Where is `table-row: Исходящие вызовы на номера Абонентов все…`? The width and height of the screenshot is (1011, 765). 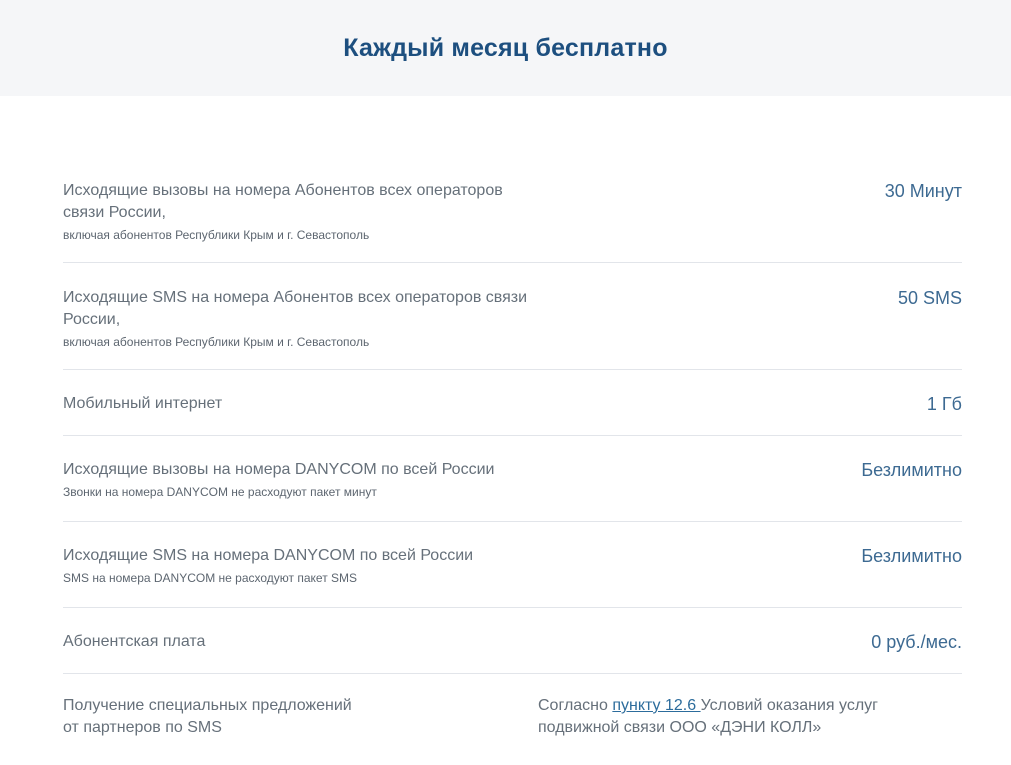
table-row: Исходящие вызовы на номера Абонентов все… is located at coordinates (512, 210).